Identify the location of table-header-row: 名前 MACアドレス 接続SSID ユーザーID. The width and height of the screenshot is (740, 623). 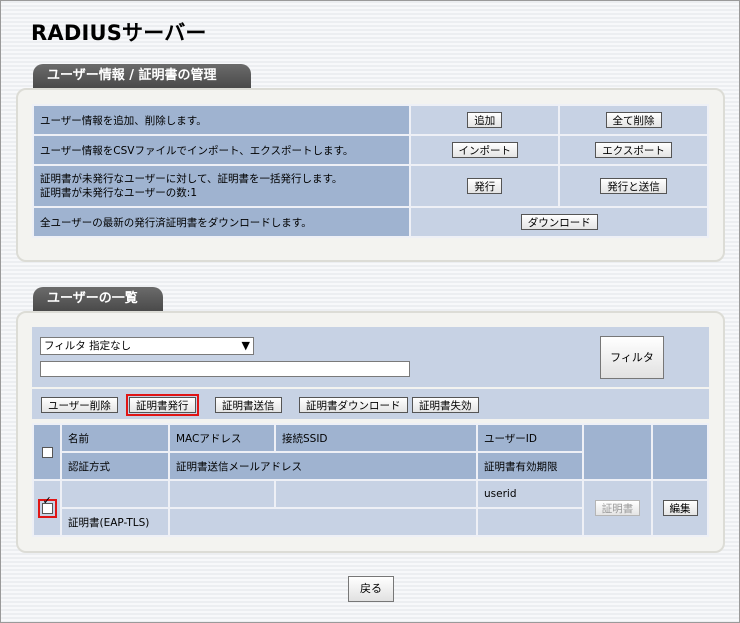
(370, 452).